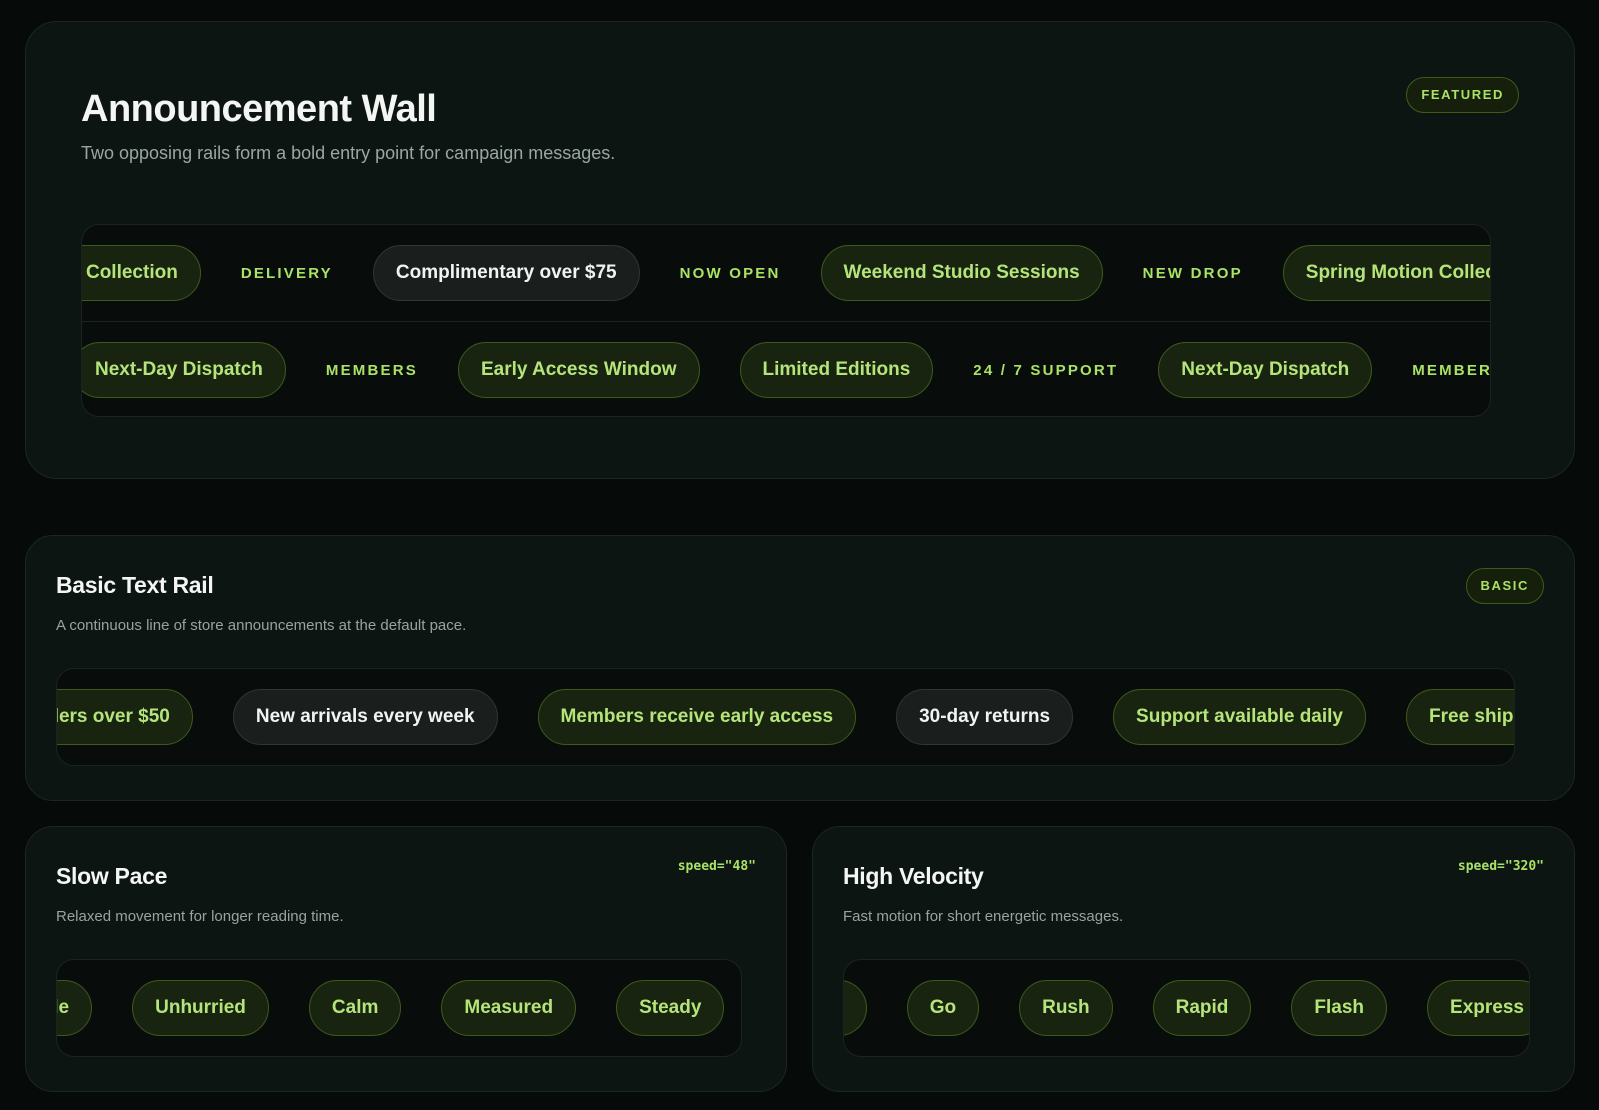 The image size is (1599, 1110). Describe the element at coordinates (1239, 717) in the screenshot. I see `announcement-pill: Support available daily` at that location.